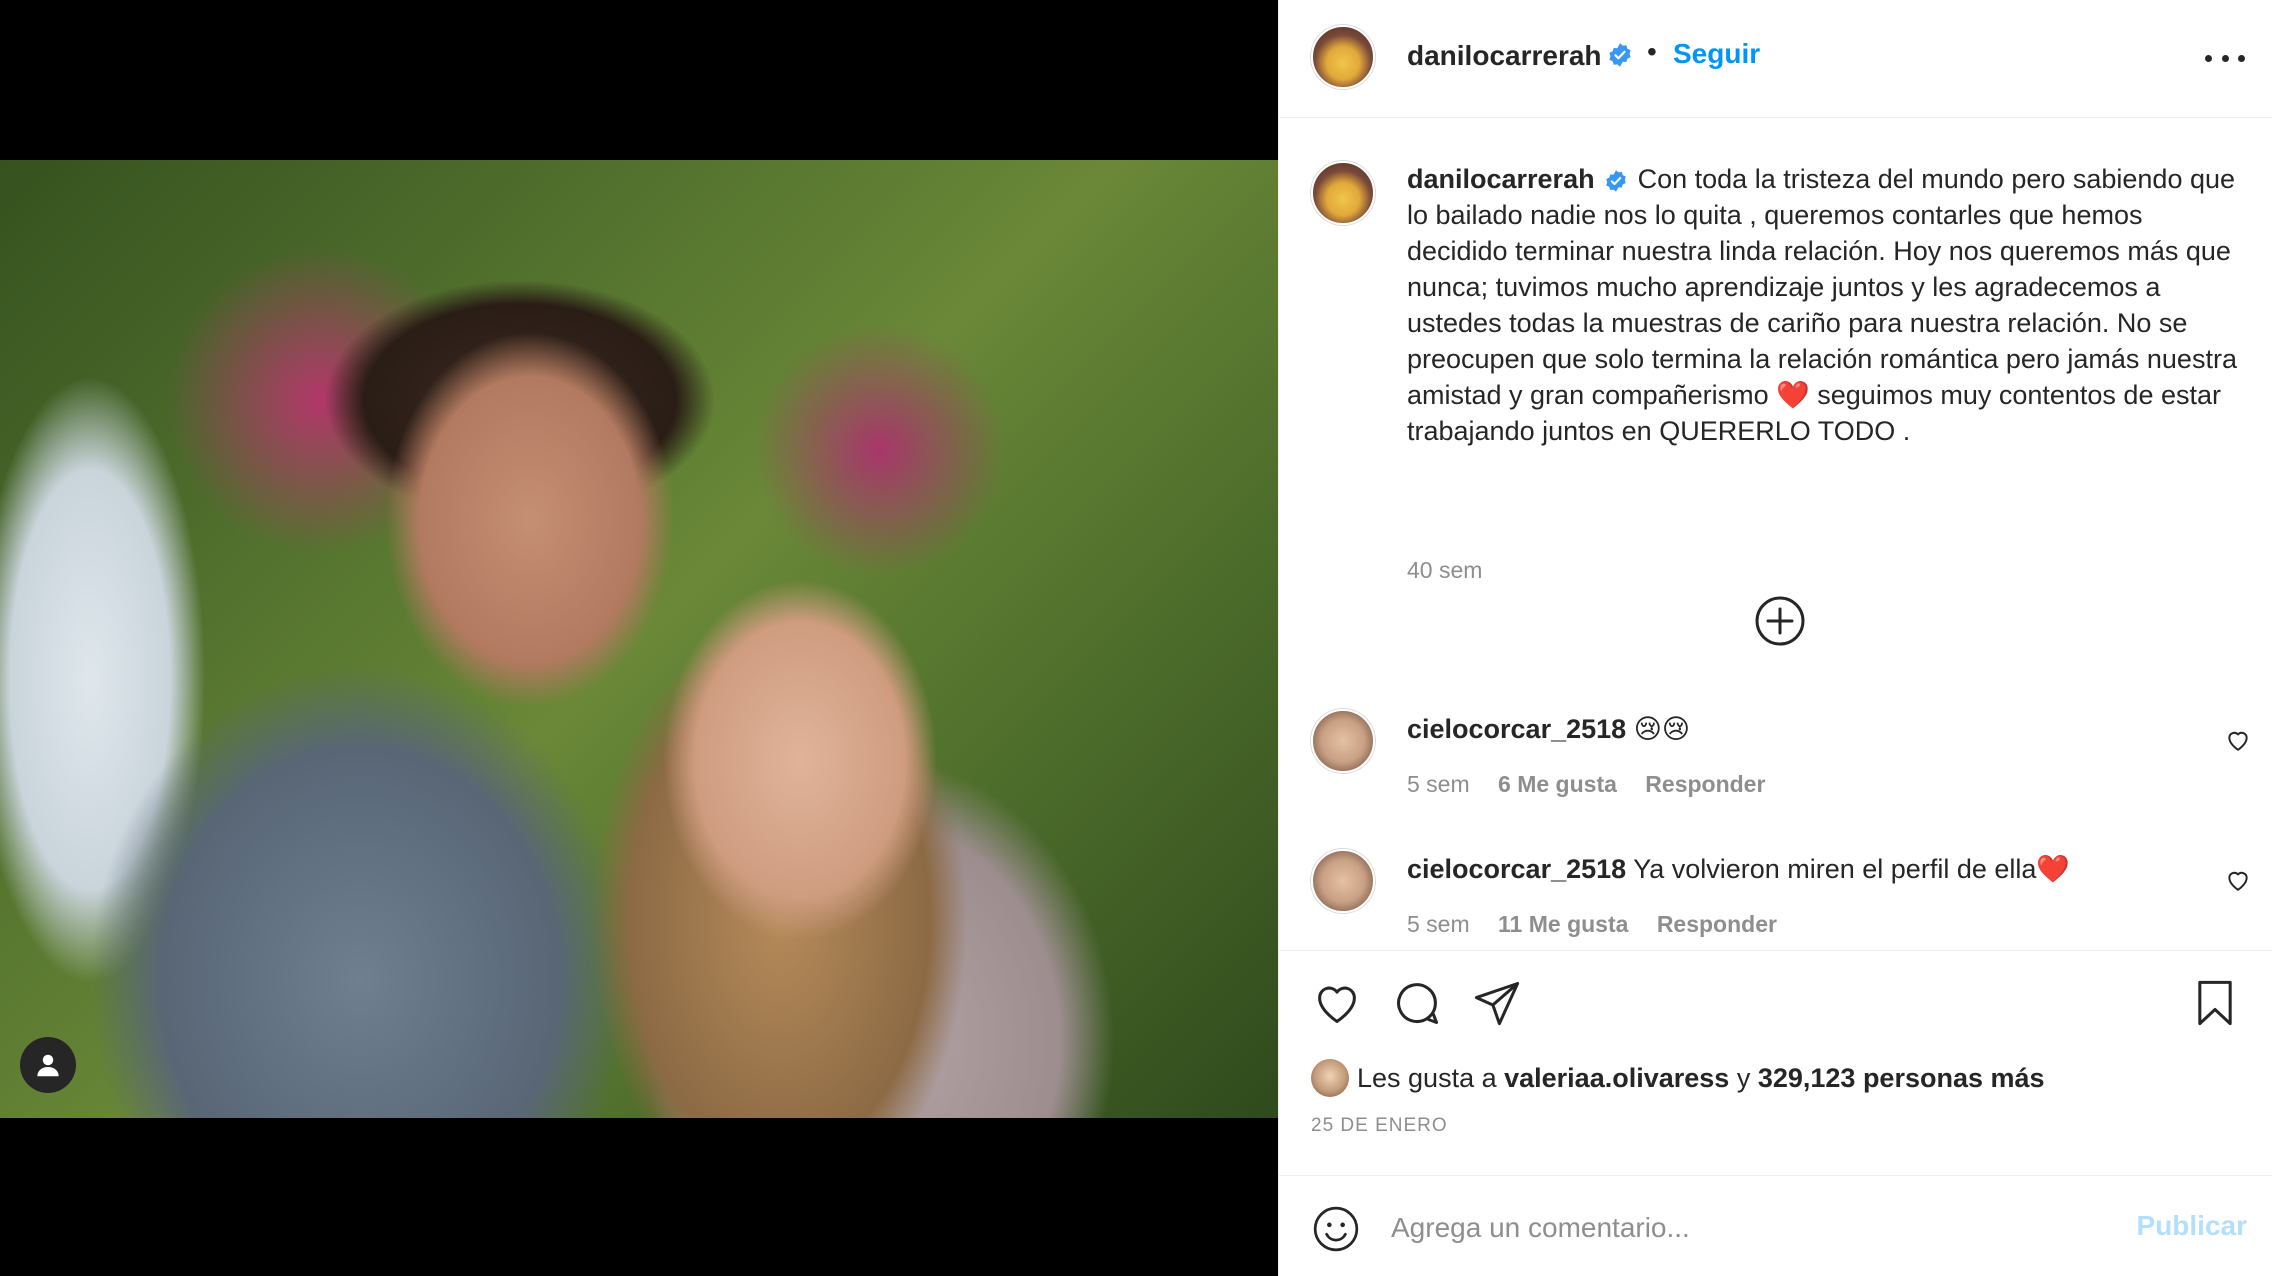 The height and width of the screenshot is (1276, 2272). I want to click on comment-meta: 5 sem 11 Me gusta Responder, so click(1603, 924).